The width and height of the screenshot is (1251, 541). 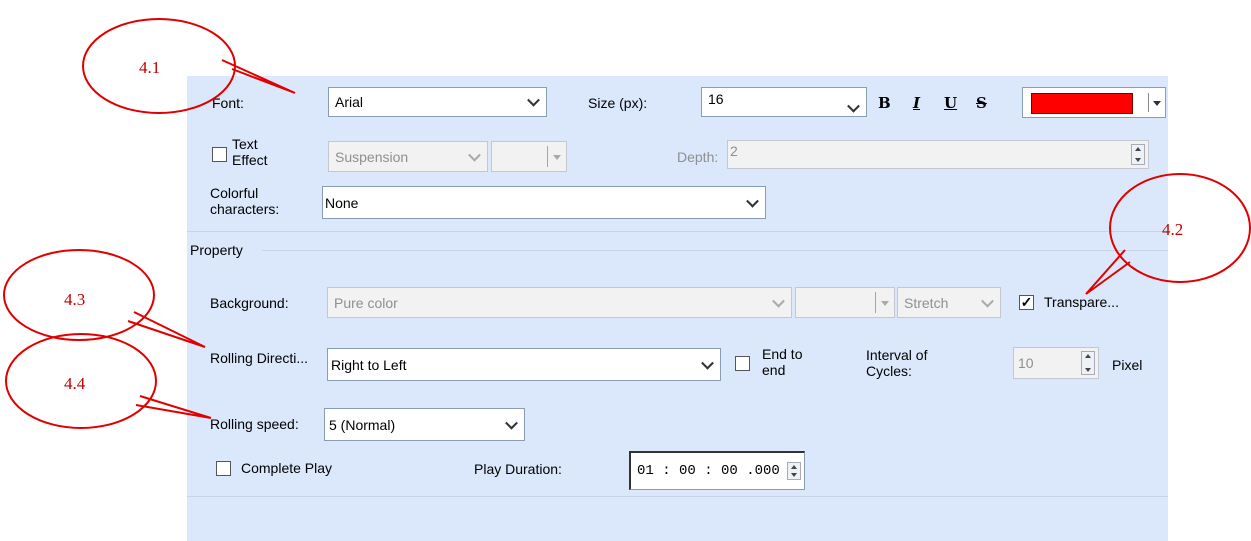 I want to click on callout-label-4-2: 4.2, so click(x=1172, y=229).